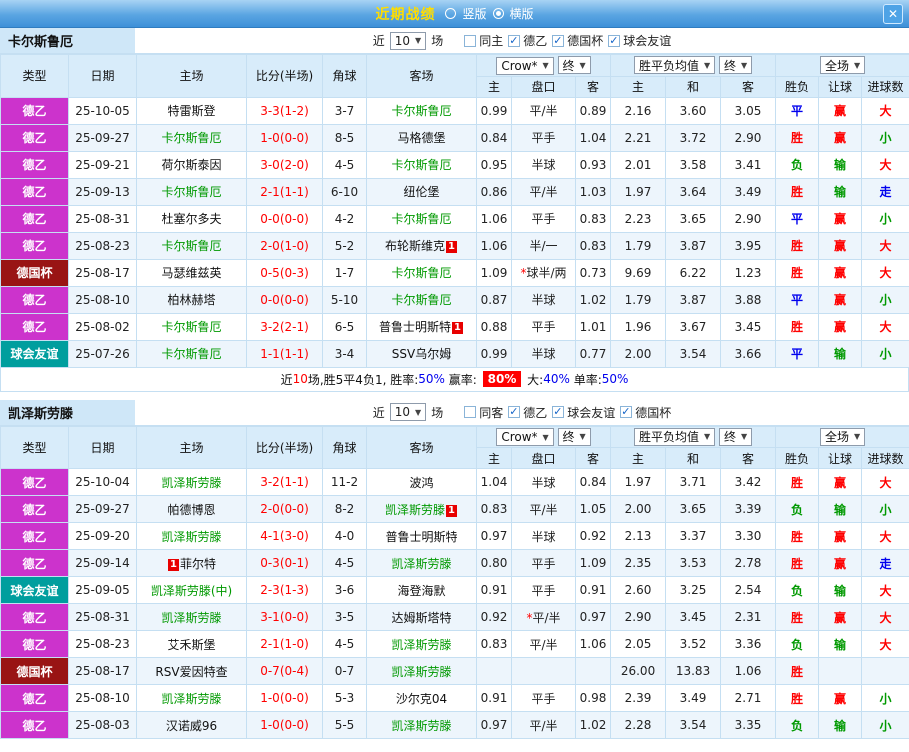 The image size is (909, 752). Describe the element at coordinates (415, 246) in the screenshot. I see `team-name: 布轮斯维克` at that location.